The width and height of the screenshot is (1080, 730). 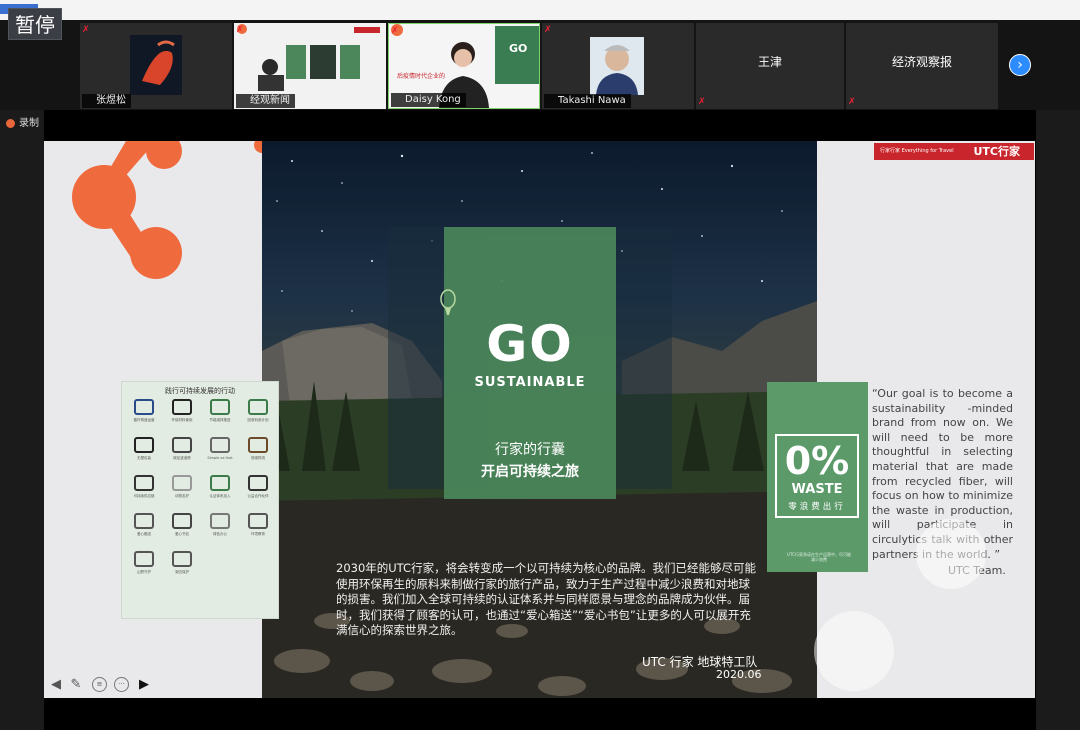 What do you see at coordinates (530, 450) in the screenshot?
I see `subtitle-1: 行家的行囊` at bounding box center [530, 450].